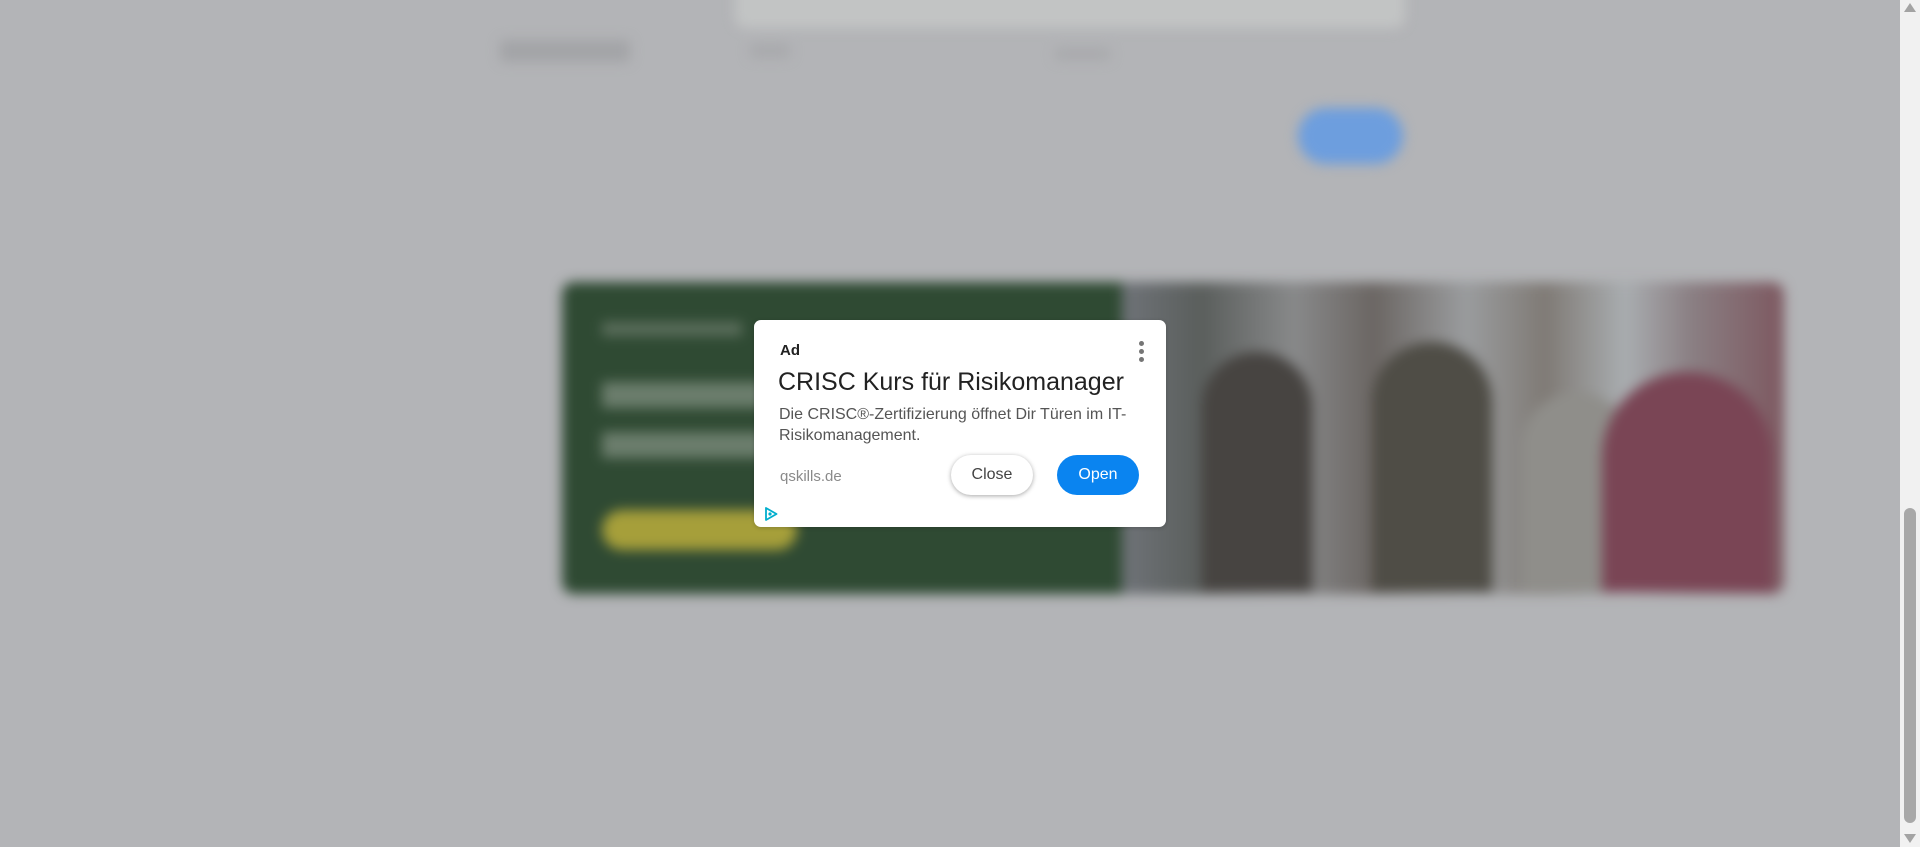  Describe the element at coordinates (771, 514) in the screenshot. I see `adchoices-icon` at that location.